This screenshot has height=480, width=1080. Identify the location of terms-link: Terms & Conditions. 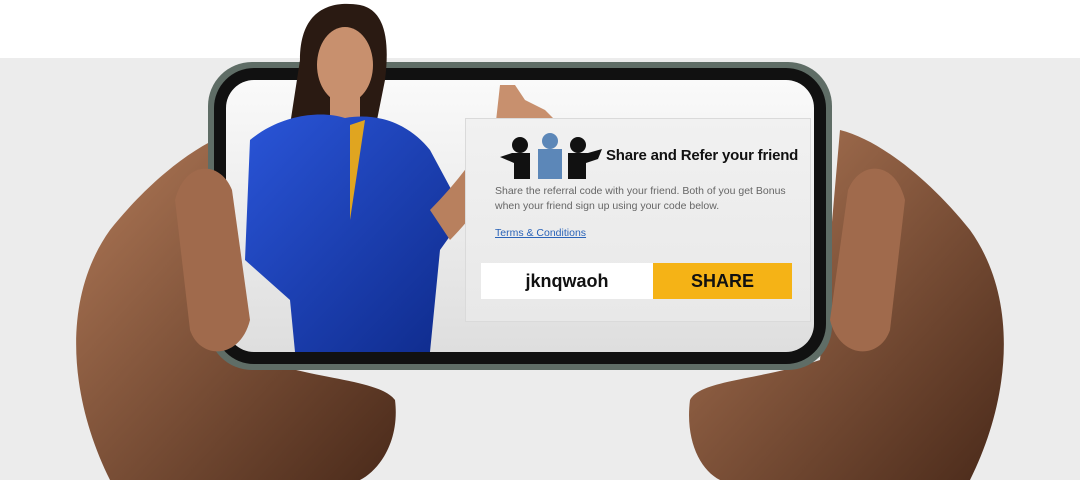
(540, 233).